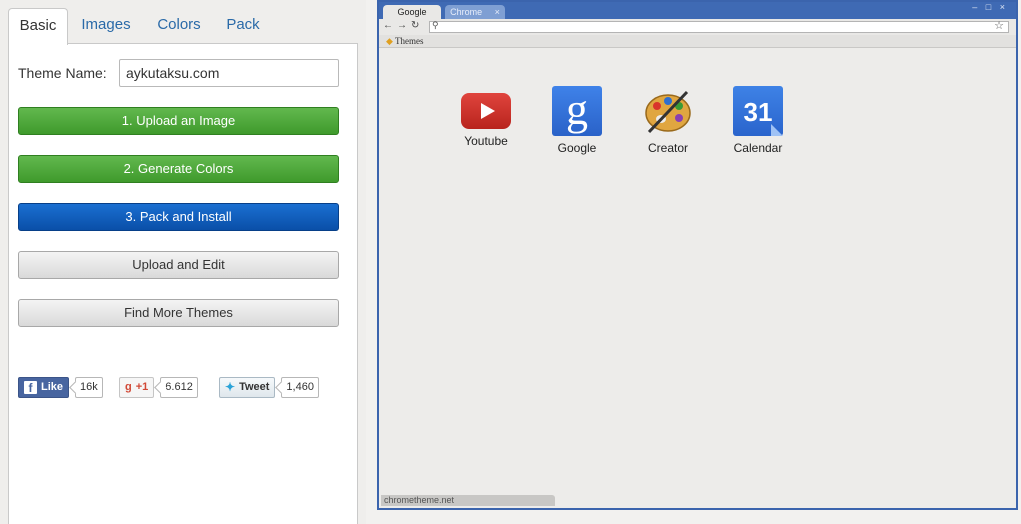 The height and width of the screenshot is (524, 1021). I want to click on calendar-icon: 31, so click(758, 111).